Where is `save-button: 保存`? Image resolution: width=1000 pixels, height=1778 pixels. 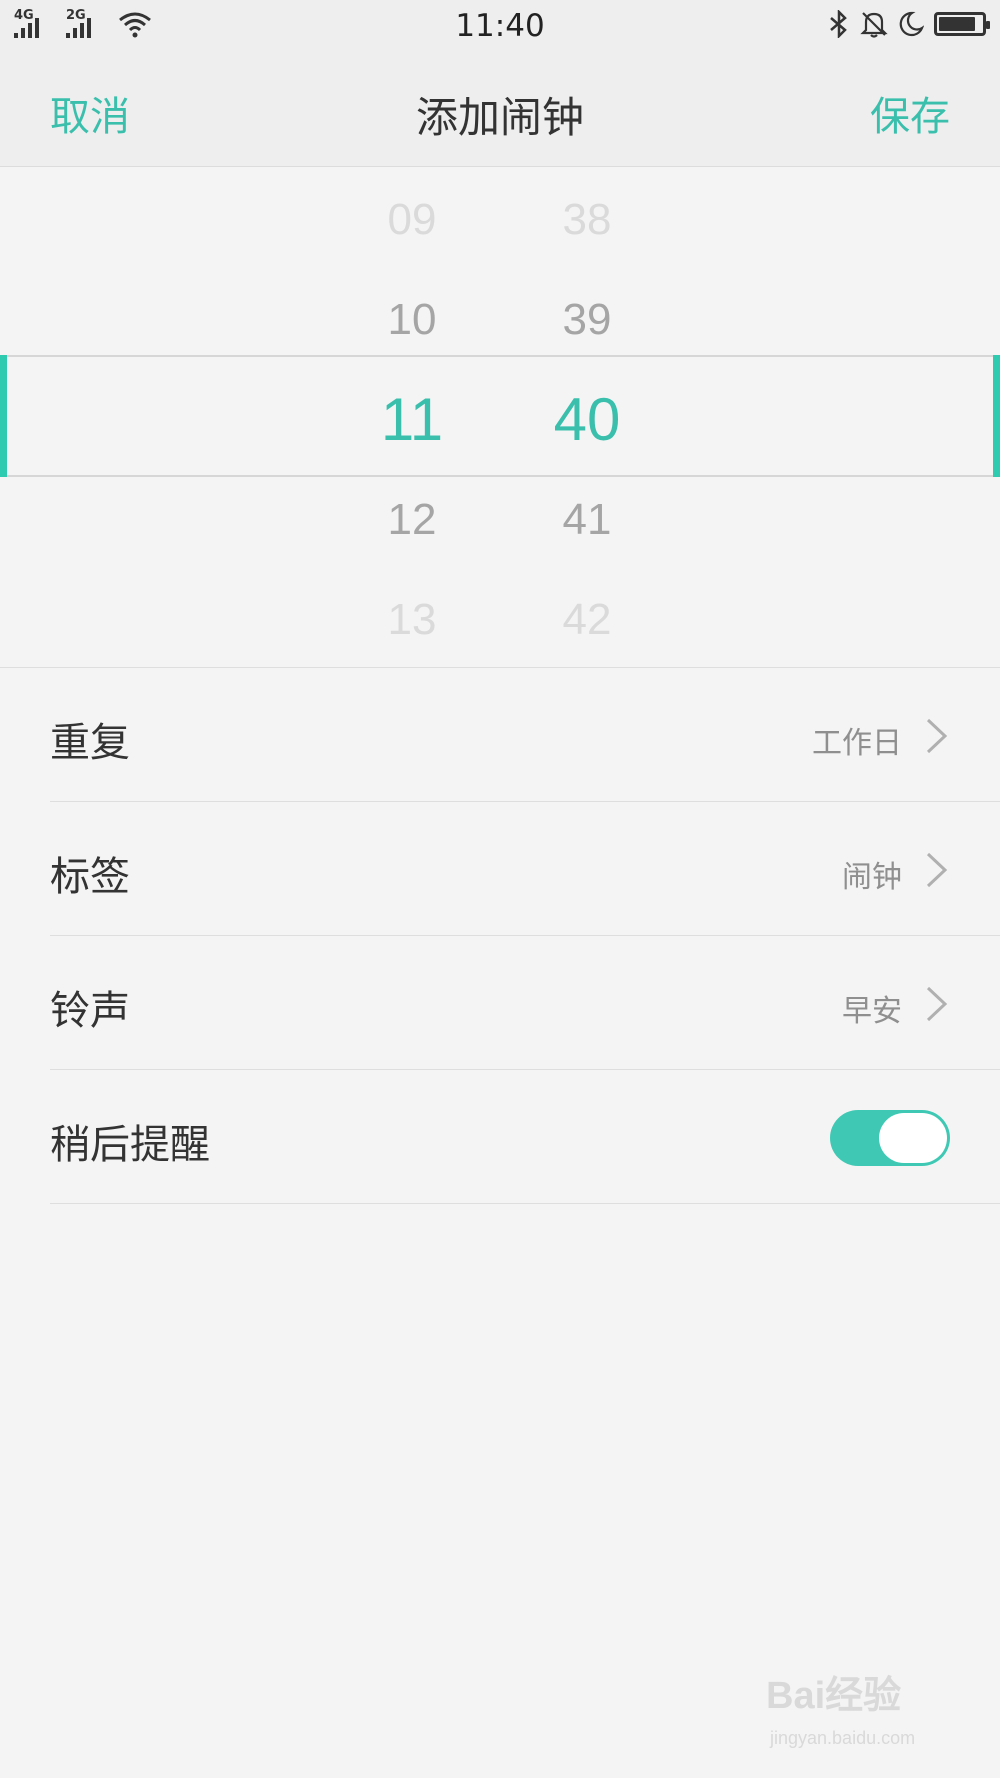
save-button: 保存 is located at coordinates (910, 113).